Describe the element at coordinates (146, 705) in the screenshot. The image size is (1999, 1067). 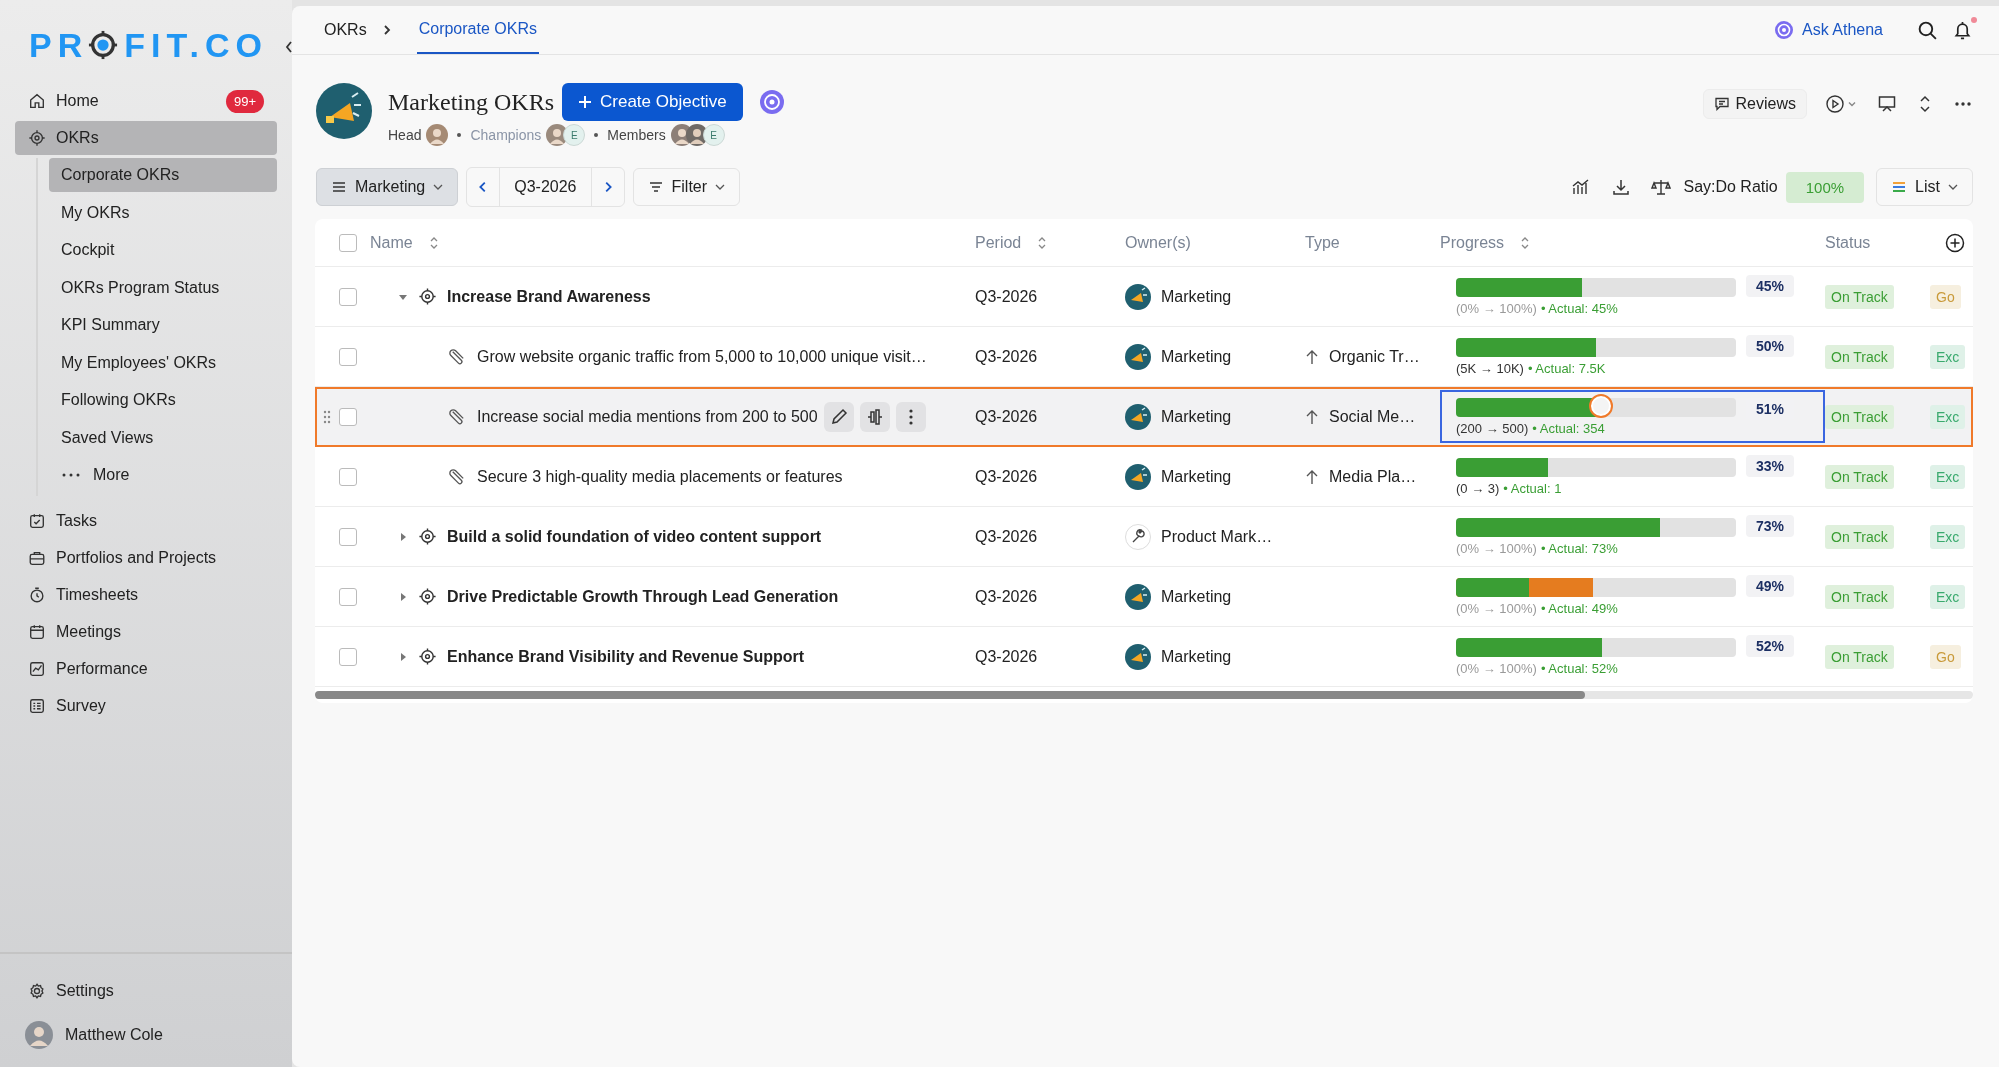
I see `nav-item: Survey` at that location.